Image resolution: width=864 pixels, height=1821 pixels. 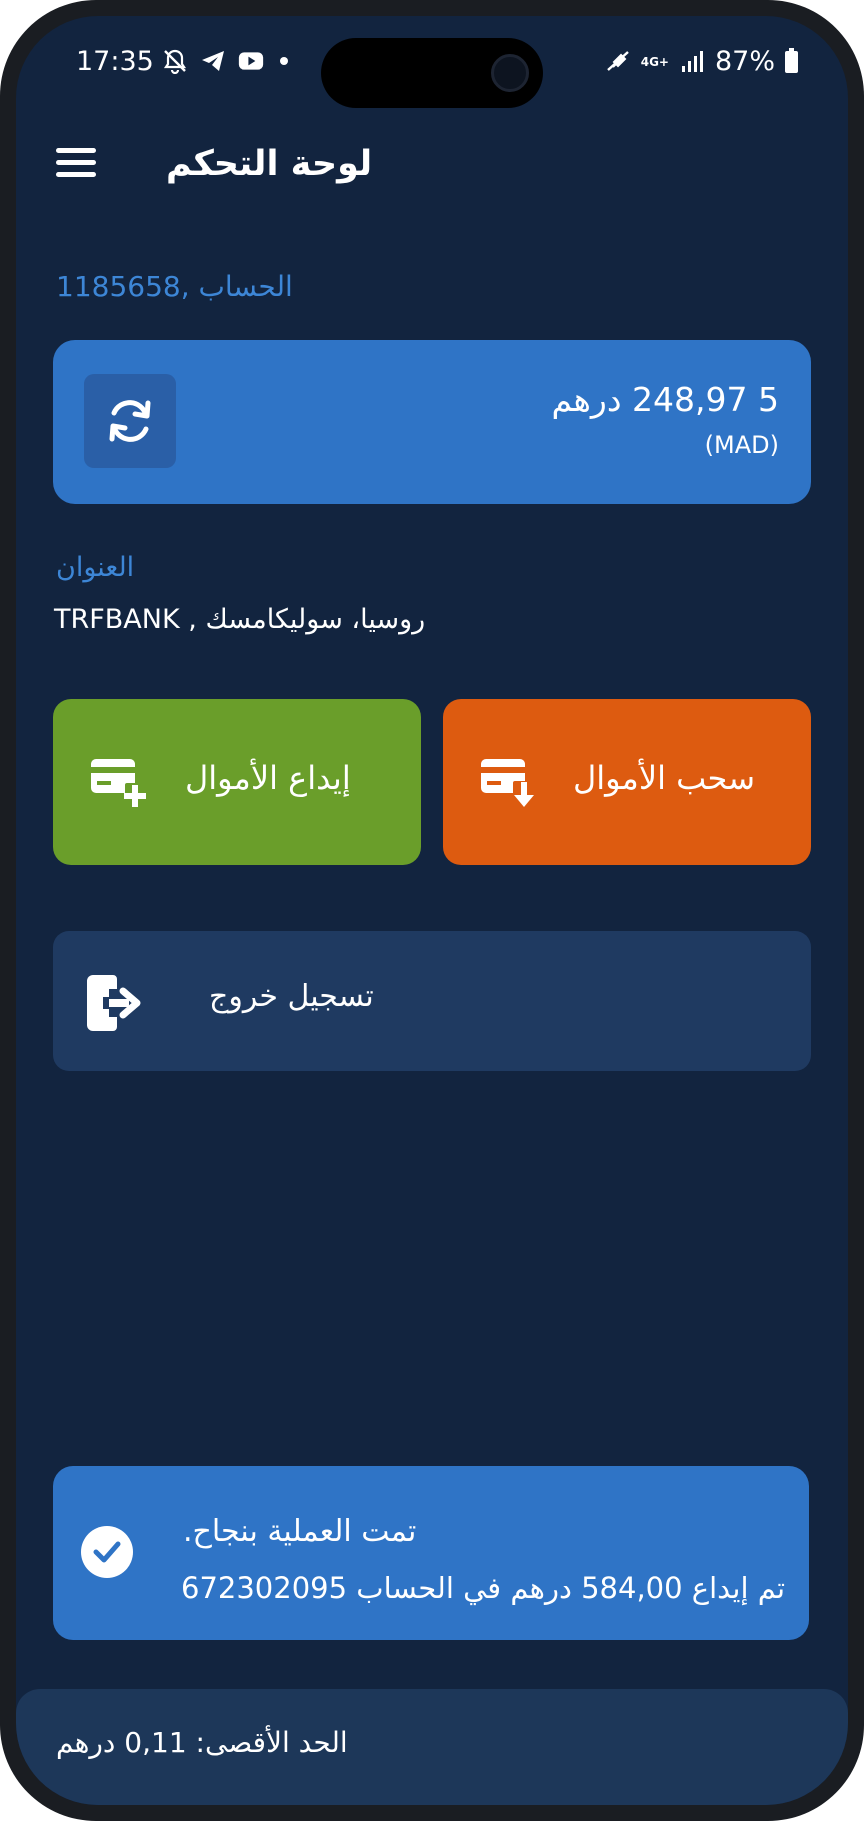 What do you see at coordinates (744, 61) in the screenshot?
I see `battery-percent: 87%` at bounding box center [744, 61].